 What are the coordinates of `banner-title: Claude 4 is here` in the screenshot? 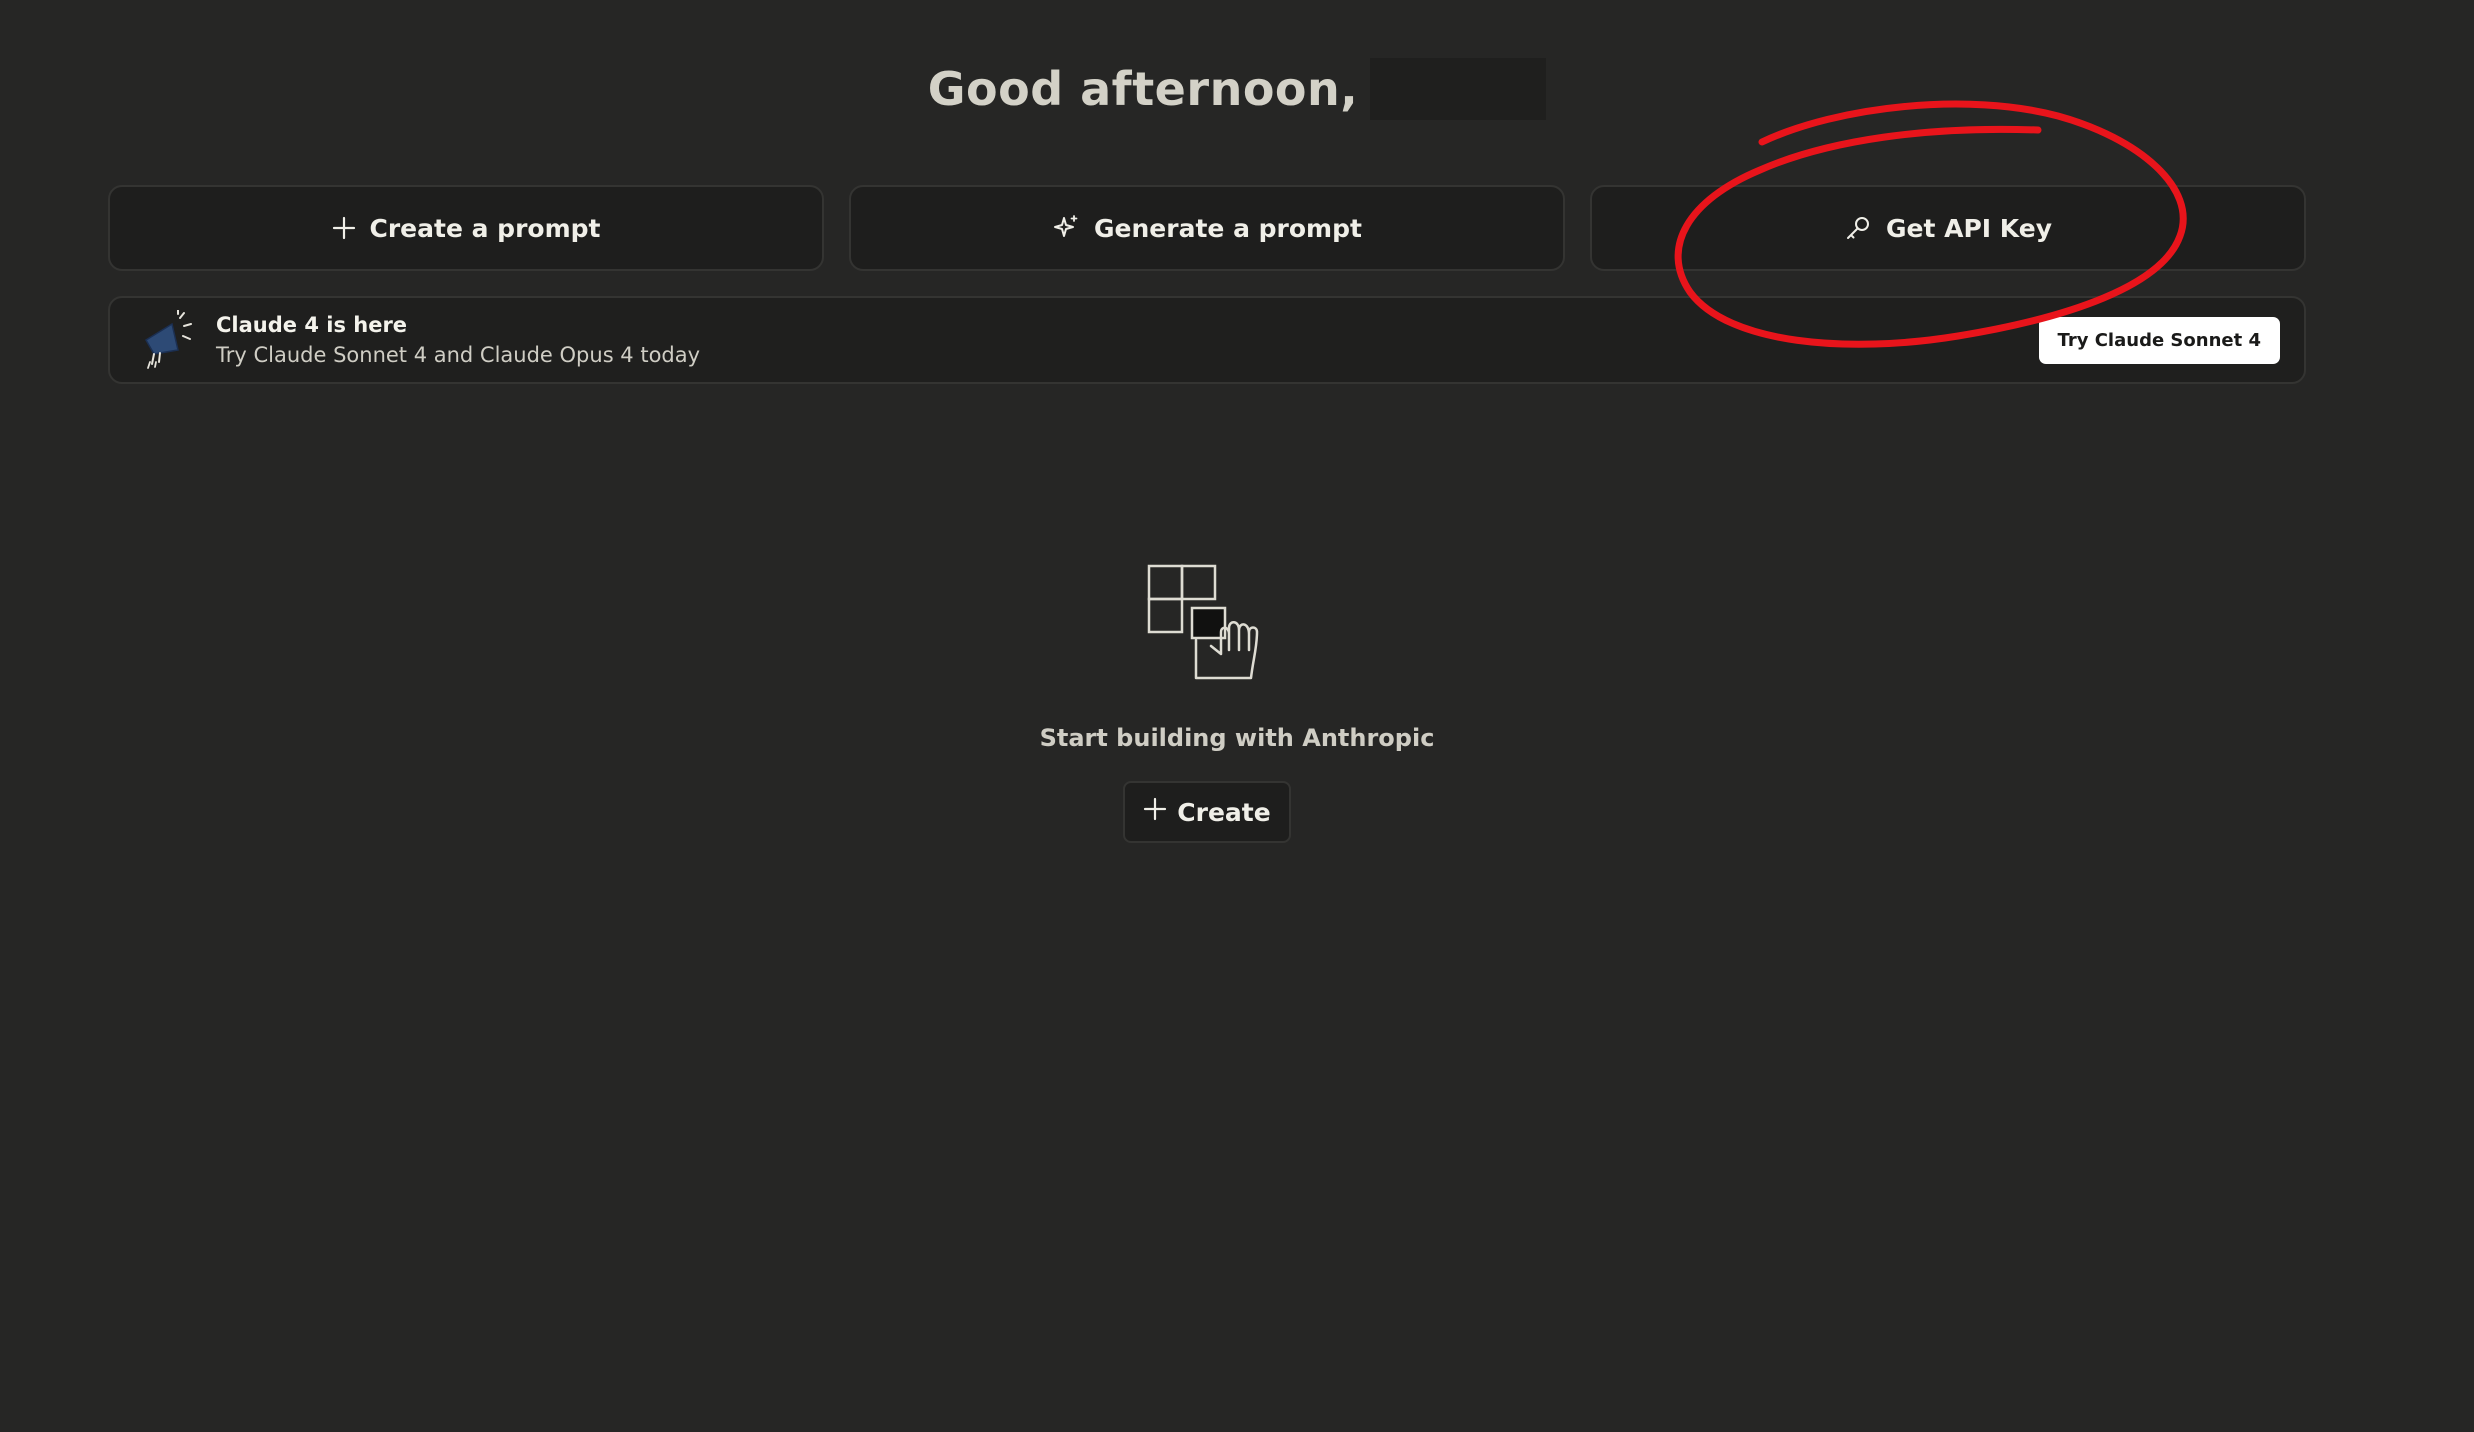 It's located at (312, 325).